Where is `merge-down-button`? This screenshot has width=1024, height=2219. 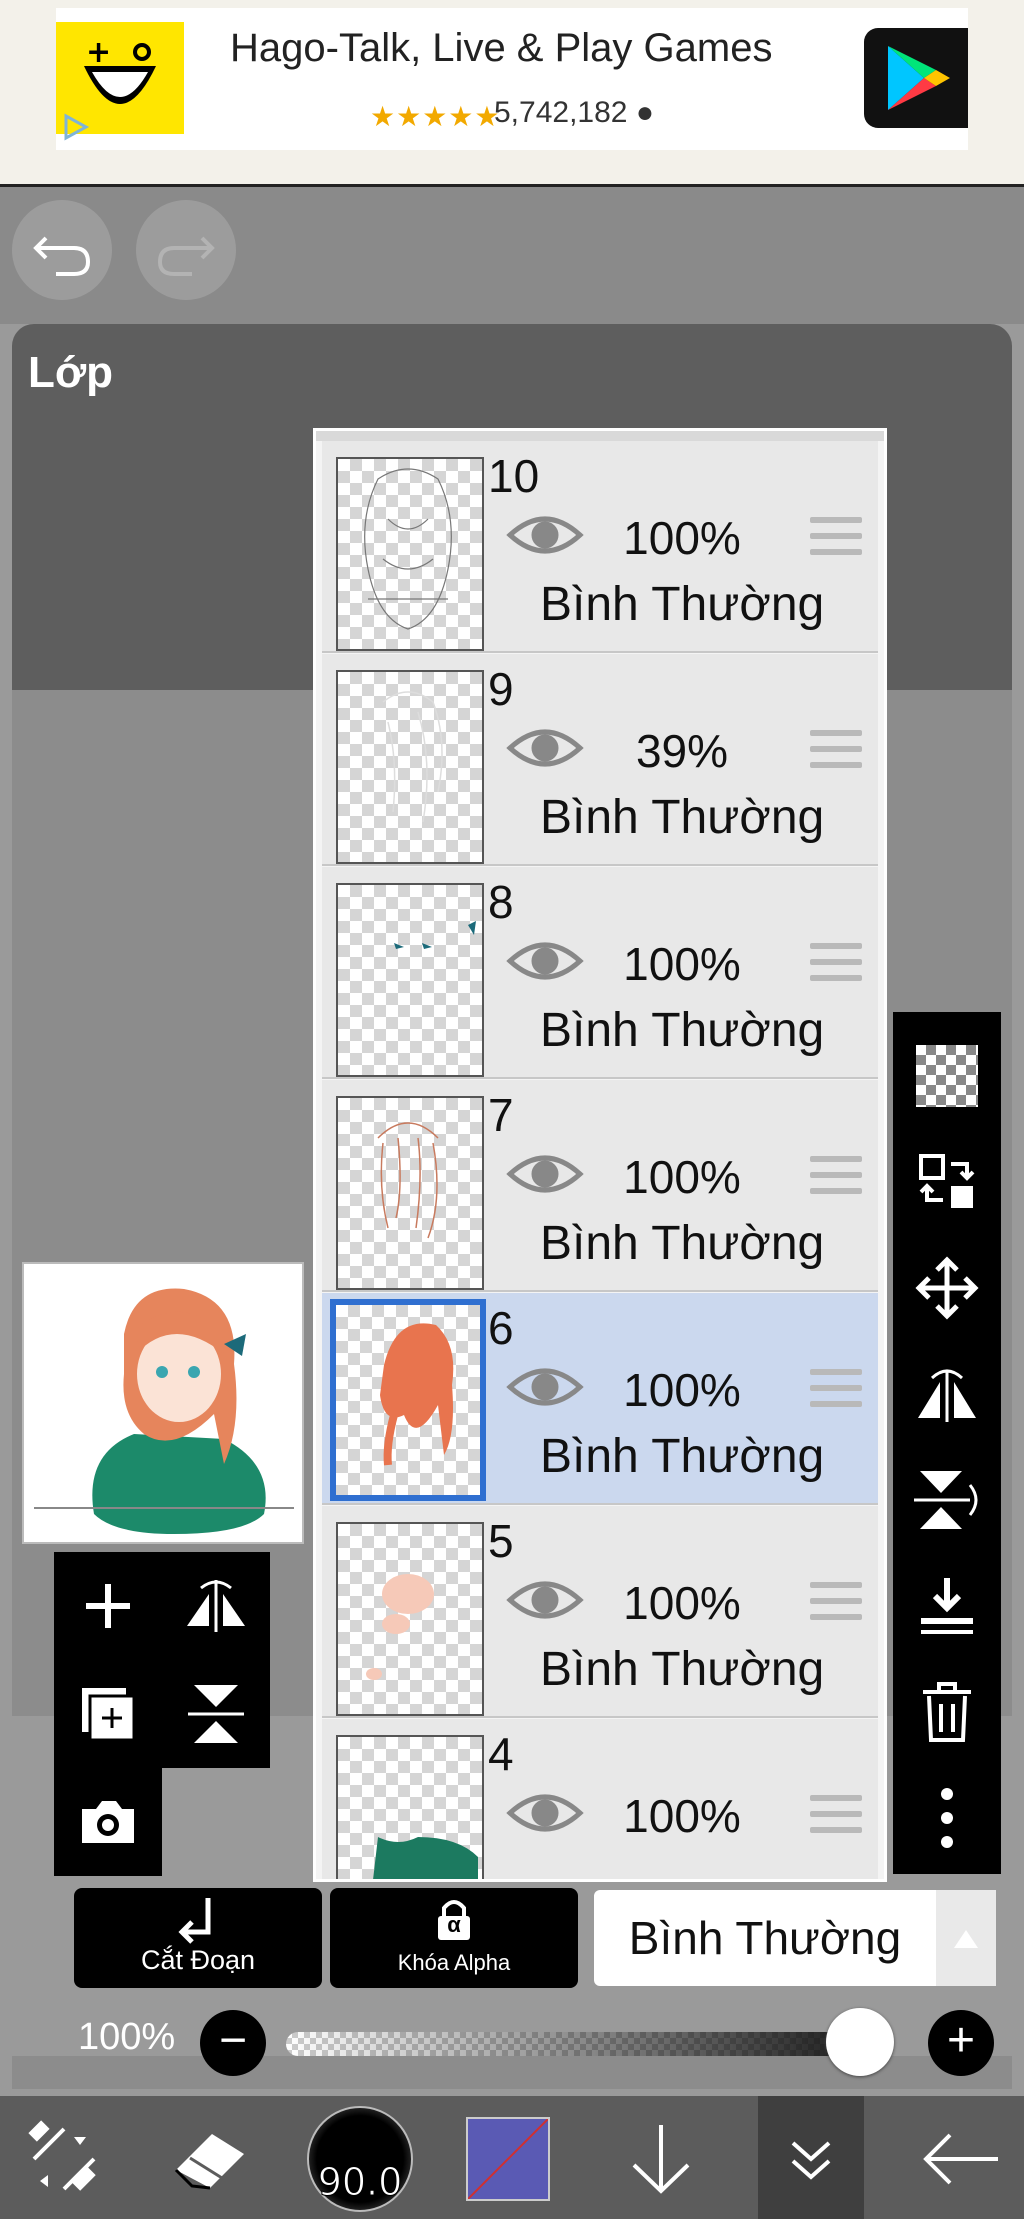
merge-down-button is located at coordinates (947, 1606).